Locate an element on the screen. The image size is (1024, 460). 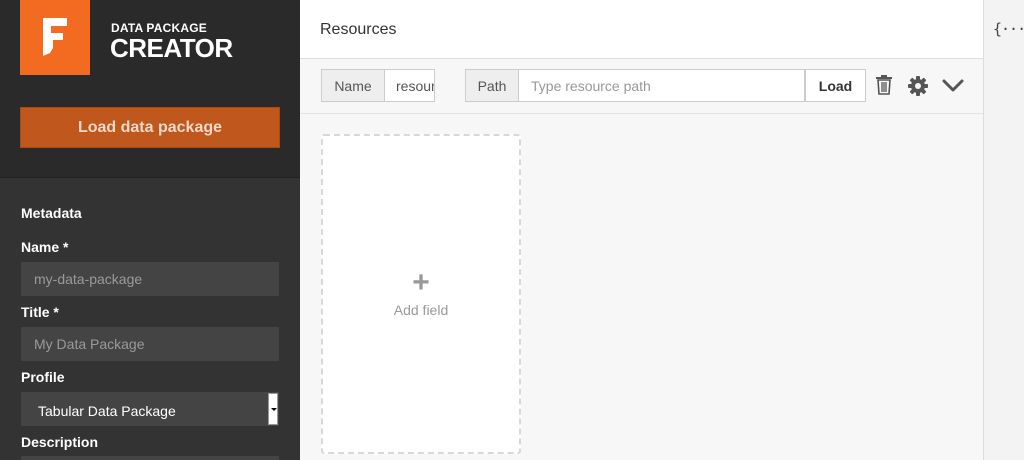
page-title: Resources is located at coordinates (358, 29).